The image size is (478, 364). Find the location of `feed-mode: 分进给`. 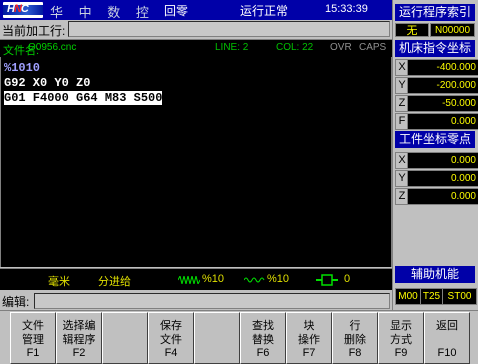

feed-mode: 分进给 is located at coordinates (114, 282).